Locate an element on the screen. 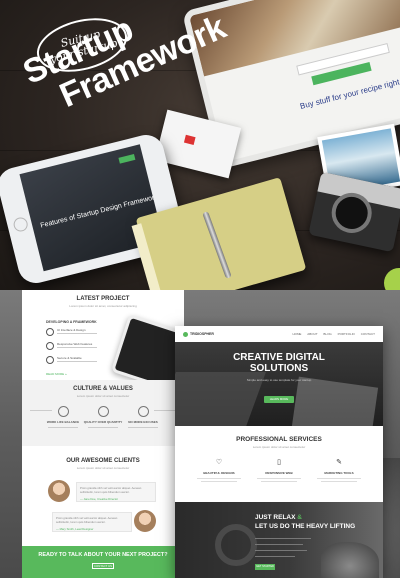 This screenshot has width=400, height=578. latest-project-title: LATEST PROJECT is located at coordinates (103, 299).